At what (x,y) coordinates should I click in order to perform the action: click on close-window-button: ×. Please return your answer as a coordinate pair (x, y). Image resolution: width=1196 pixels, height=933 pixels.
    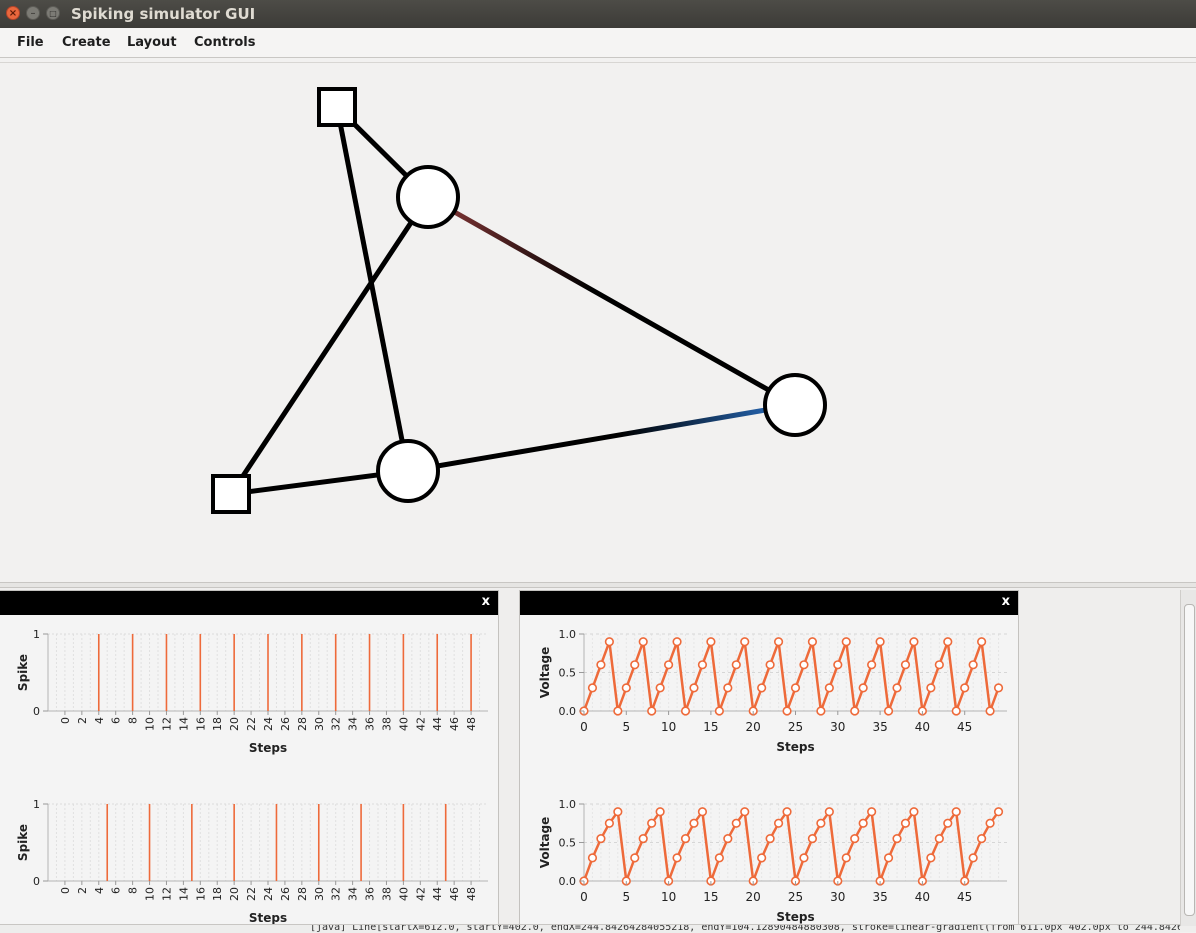
    Looking at the image, I should click on (13, 13).